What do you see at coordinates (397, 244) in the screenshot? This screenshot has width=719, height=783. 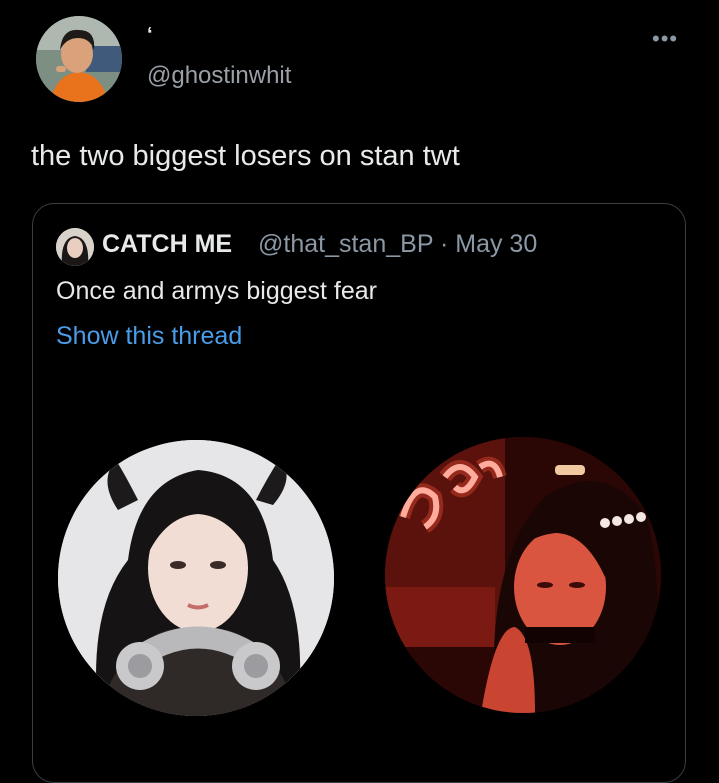 I see `quoted-author-handle-date: @that_stan_BP · May 30` at bounding box center [397, 244].